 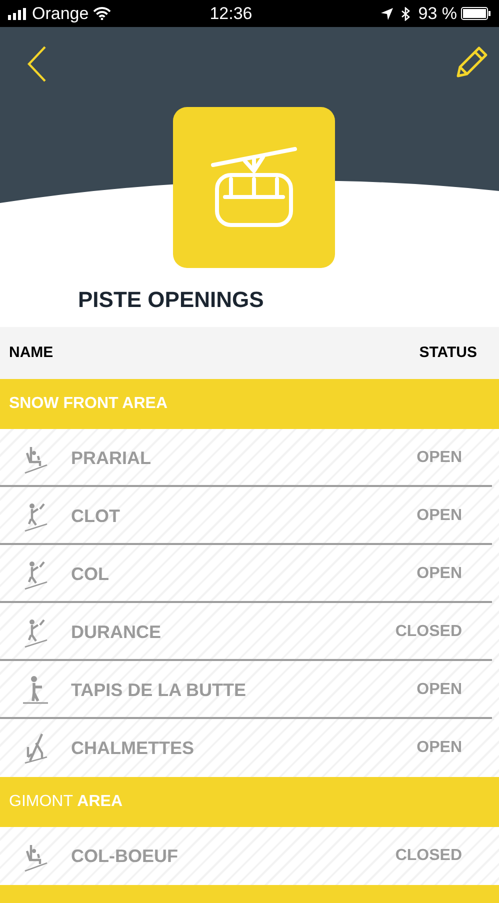 I want to click on lift-name: DURANCE, so click(x=116, y=632).